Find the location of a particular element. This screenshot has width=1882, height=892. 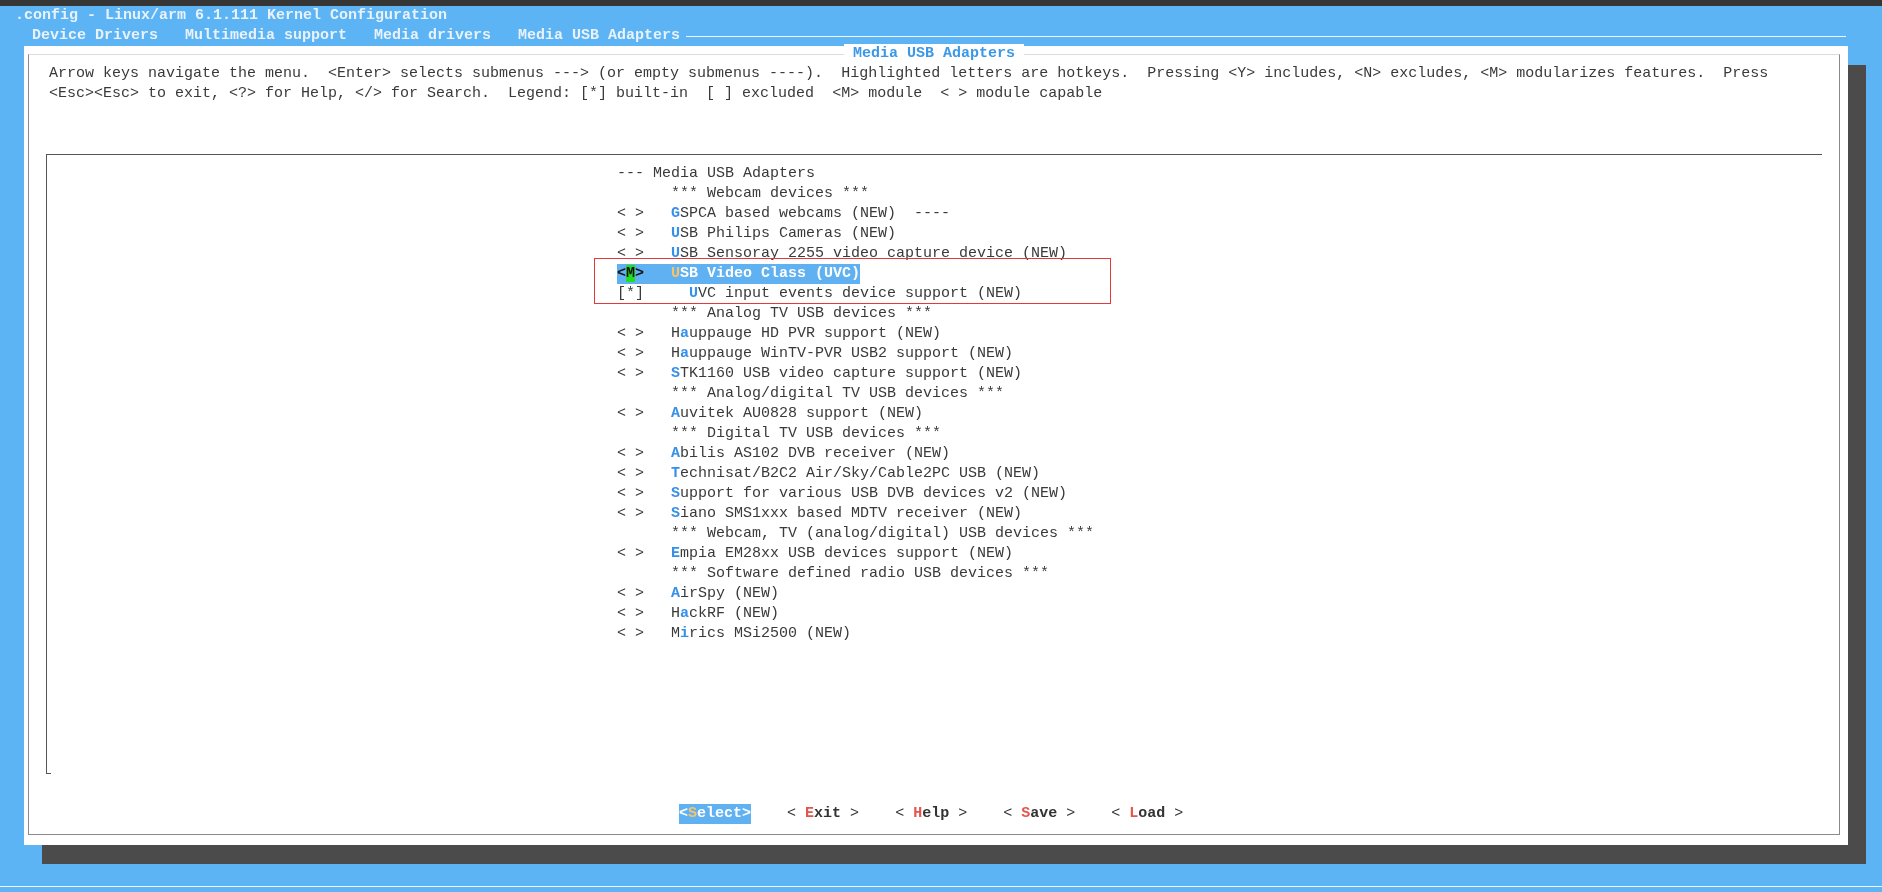

dialog-button: < Exit > is located at coordinates (823, 814).